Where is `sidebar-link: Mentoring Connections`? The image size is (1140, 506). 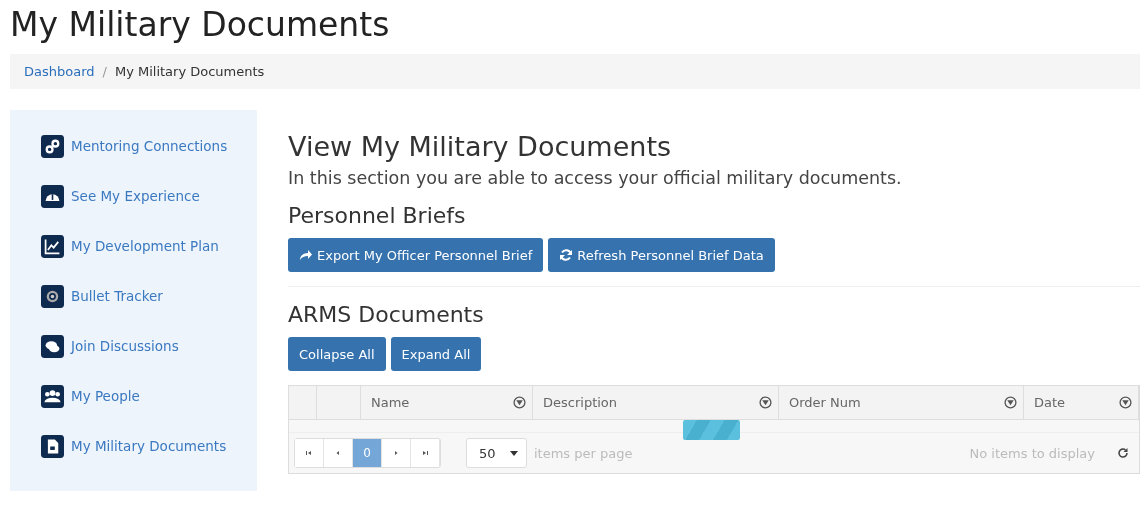
sidebar-link: Mentoring Connections is located at coordinates (149, 146).